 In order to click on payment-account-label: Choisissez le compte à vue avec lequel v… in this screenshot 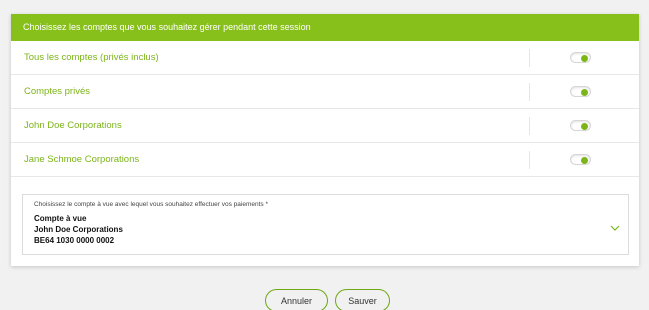, I will do `click(151, 204)`.